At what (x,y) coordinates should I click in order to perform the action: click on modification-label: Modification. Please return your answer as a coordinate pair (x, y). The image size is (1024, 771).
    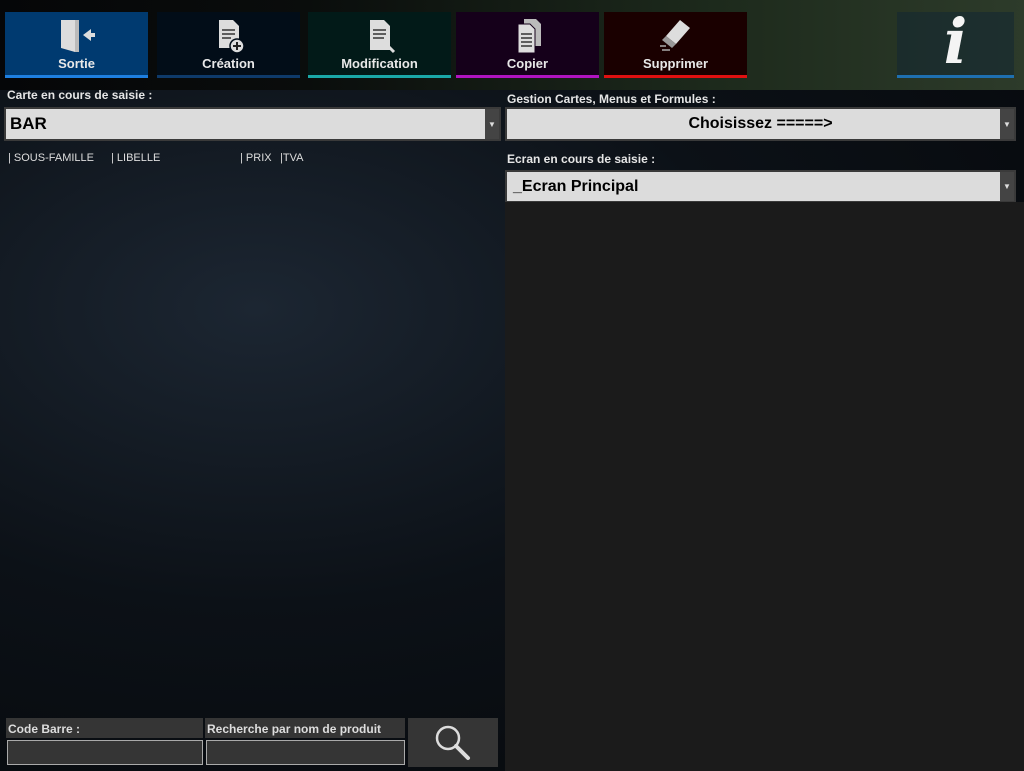
    Looking at the image, I should click on (379, 63).